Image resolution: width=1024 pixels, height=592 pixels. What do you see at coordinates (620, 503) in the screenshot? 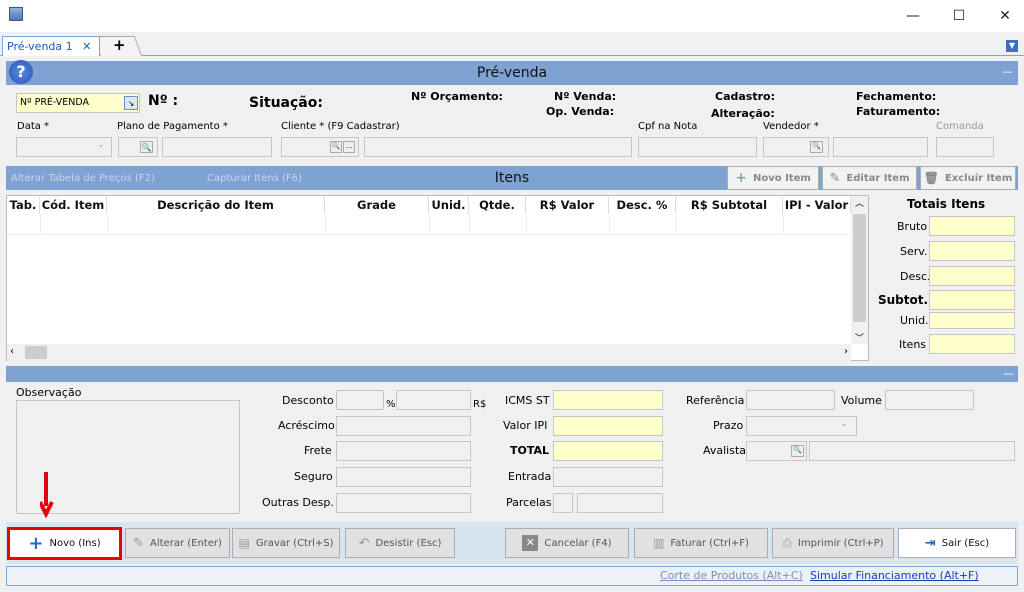
I see `parcelas-value-field` at bounding box center [620, 503].